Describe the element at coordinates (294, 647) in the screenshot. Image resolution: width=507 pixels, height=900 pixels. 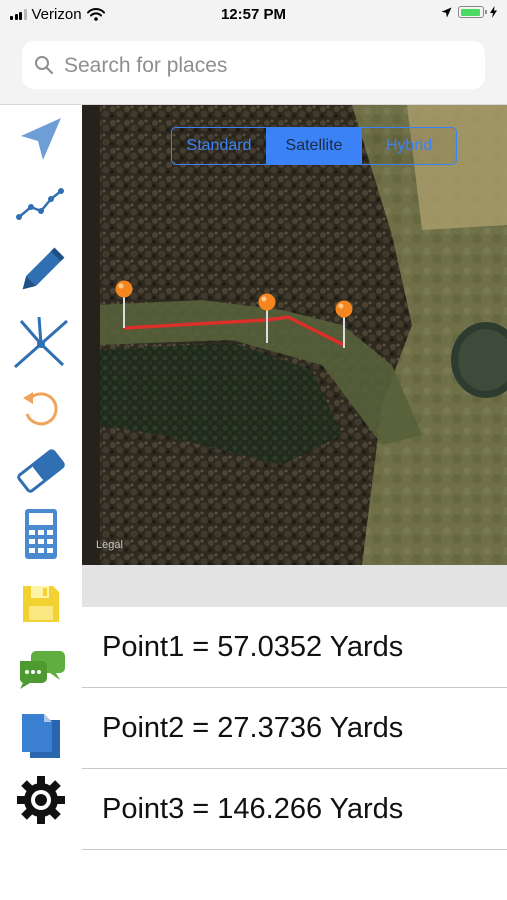
I see `result-row: Point1 = 57.0352 Yards` at that location.